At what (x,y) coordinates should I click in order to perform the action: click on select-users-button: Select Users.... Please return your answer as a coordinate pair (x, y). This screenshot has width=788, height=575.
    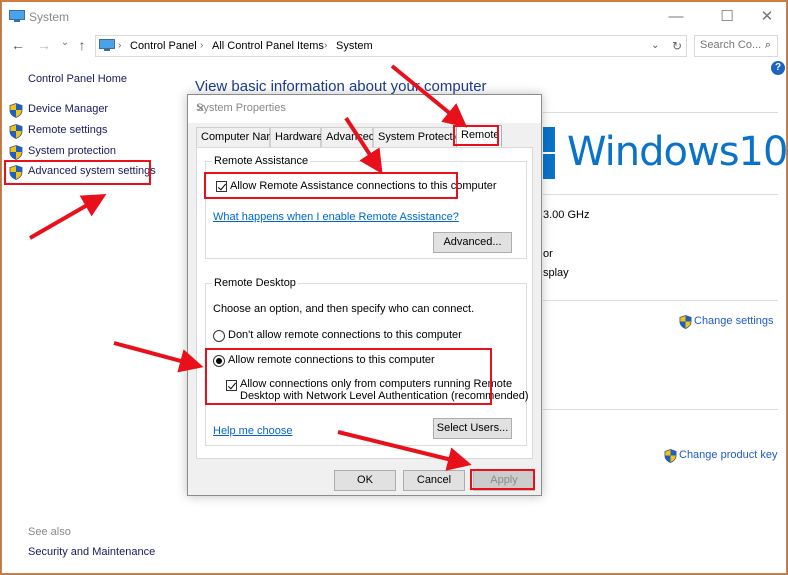
    Looking at the image, I should click on (472, 428).